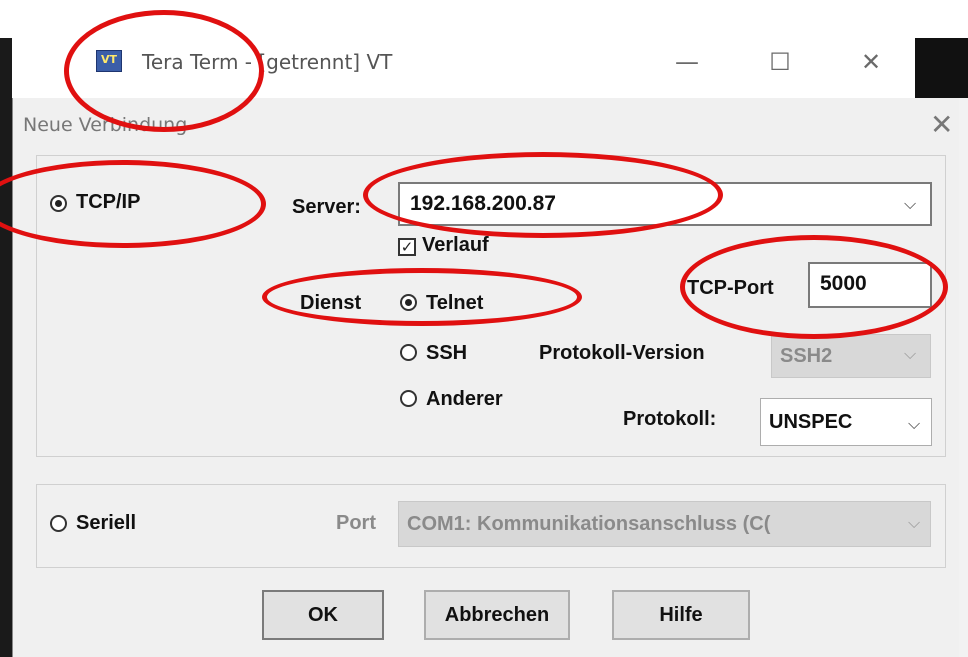 This screenshot has height=657, width=968. Describe the element at coordinates (331, 303) in the screenshot. I see `service-label: Dienst` at that location.